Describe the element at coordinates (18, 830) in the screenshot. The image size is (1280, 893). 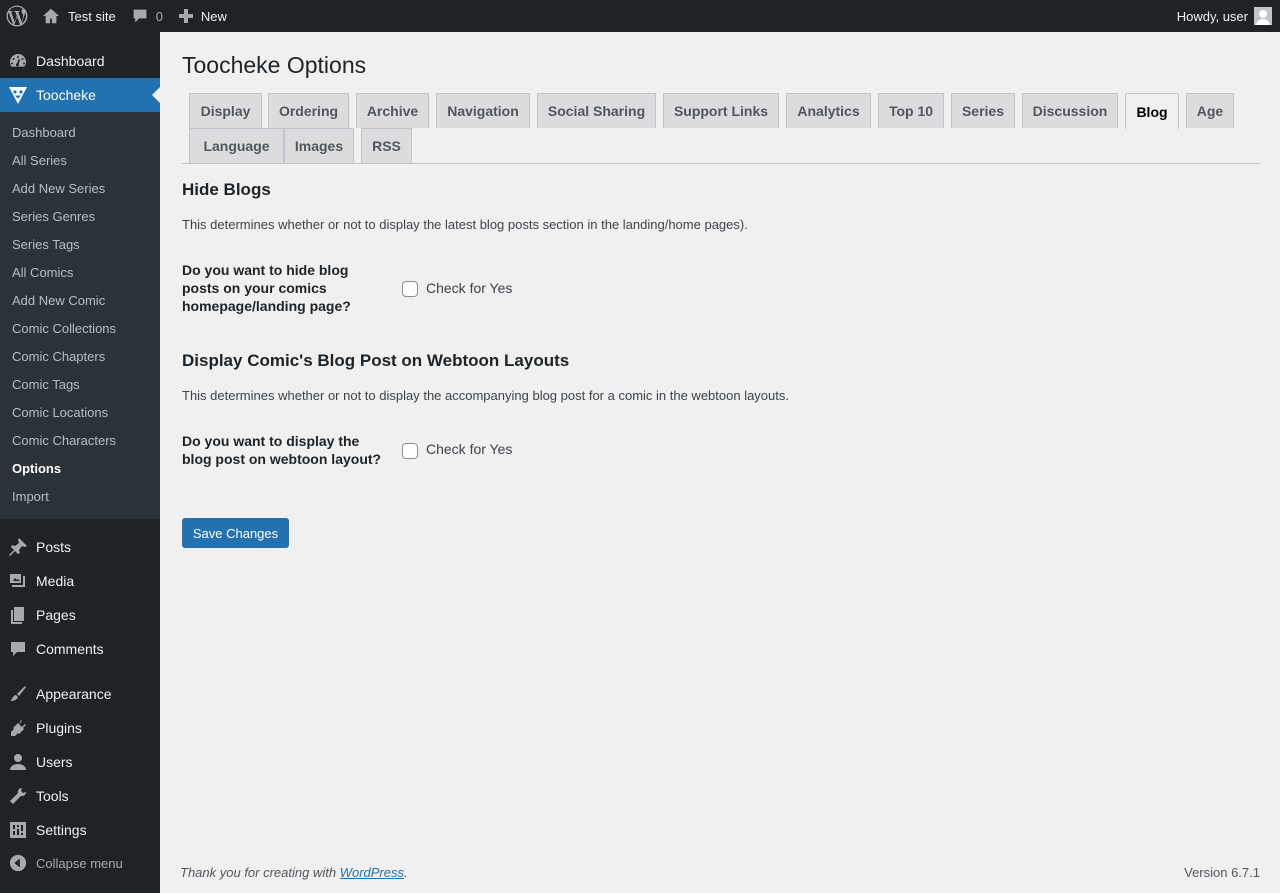
I see `settings-icon` at that location.